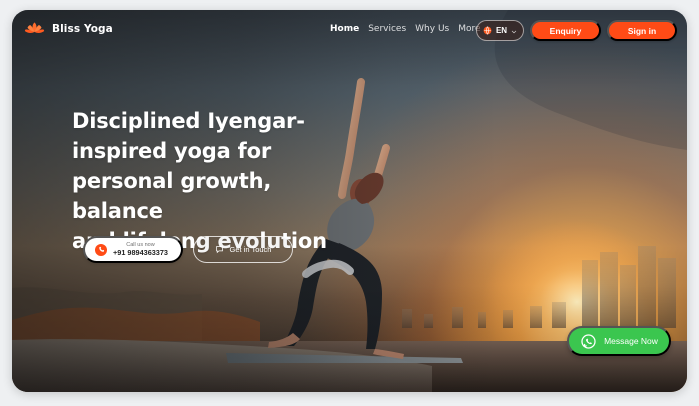 This screenshot has width=699, height=406. Describe the element at coordinates (387, 29) in the screenshot. I see `nav-services-link: Services` at that location.